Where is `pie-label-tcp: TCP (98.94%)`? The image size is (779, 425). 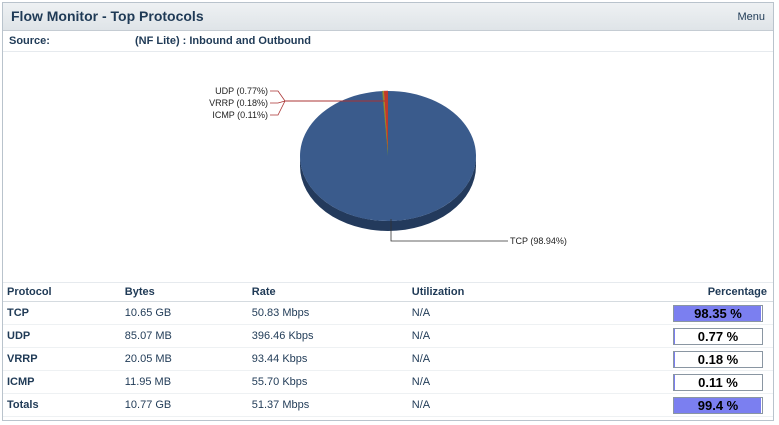 pie-label-tcp: TCP (98.94%) is located at coordinates (538, 241).